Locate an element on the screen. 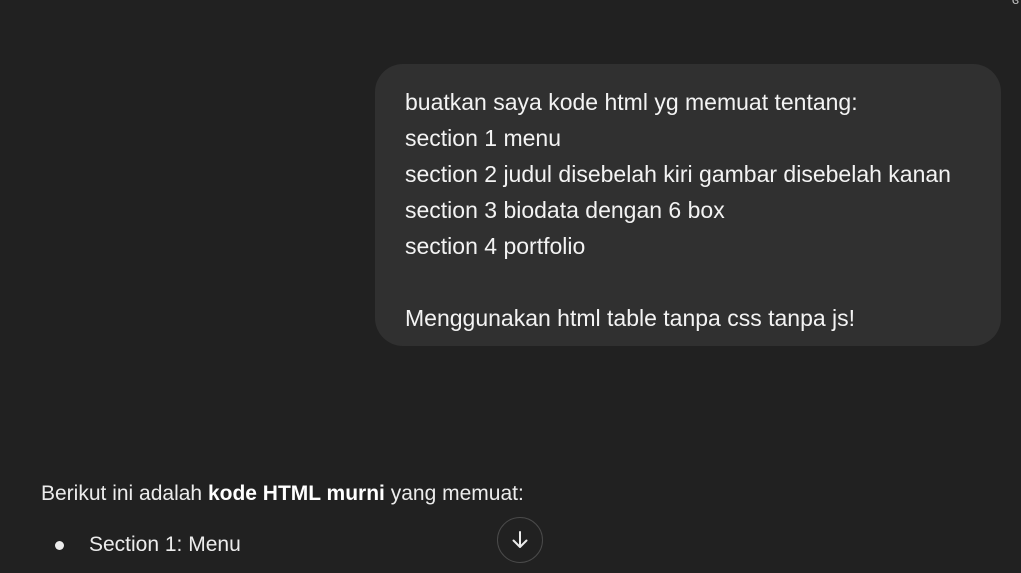 Image resolution: width=1021 pixels, height=573 pixels. list-item-text: Section 1: Menu is located at coordinates (165, 544).